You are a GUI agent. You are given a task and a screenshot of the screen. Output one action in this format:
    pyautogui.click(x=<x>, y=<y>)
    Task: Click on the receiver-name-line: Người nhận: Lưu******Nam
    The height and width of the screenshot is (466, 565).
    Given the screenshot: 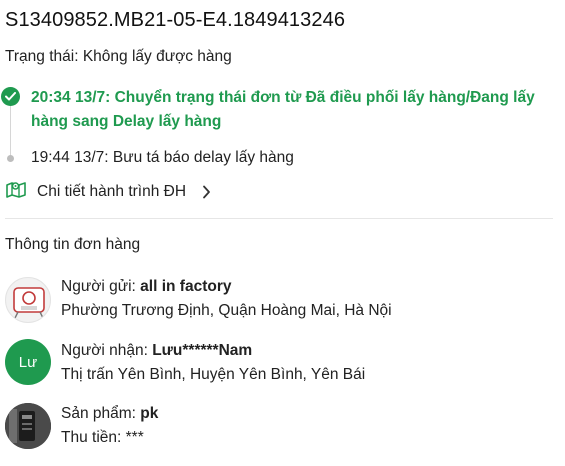 What is the action you would take?
    pyautogui.click(x=156, y=351)
    